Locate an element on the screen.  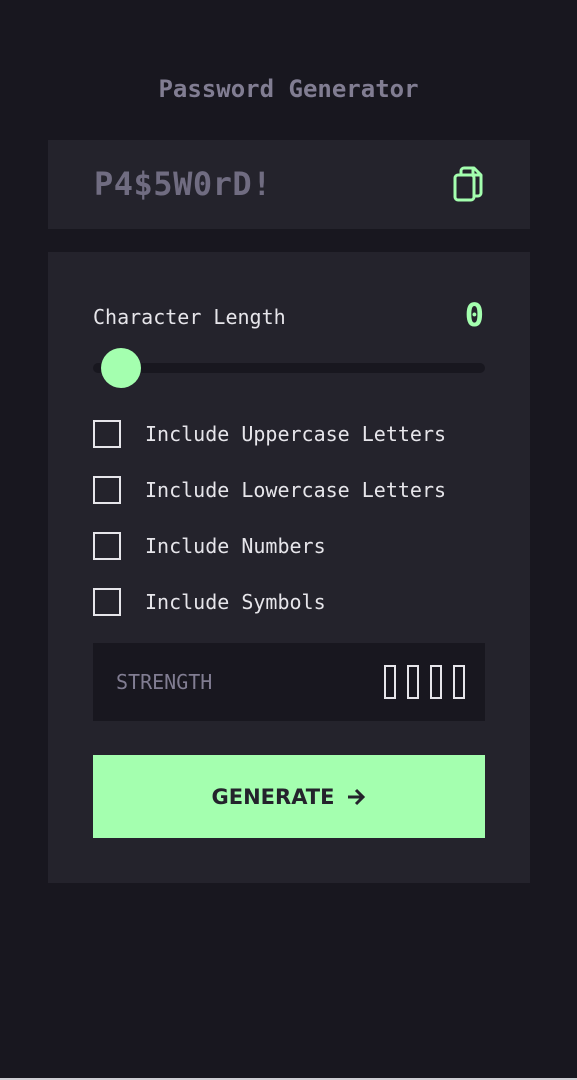
option-lowercase: Include Lowercase Letters is located at coordinates (293, 490).